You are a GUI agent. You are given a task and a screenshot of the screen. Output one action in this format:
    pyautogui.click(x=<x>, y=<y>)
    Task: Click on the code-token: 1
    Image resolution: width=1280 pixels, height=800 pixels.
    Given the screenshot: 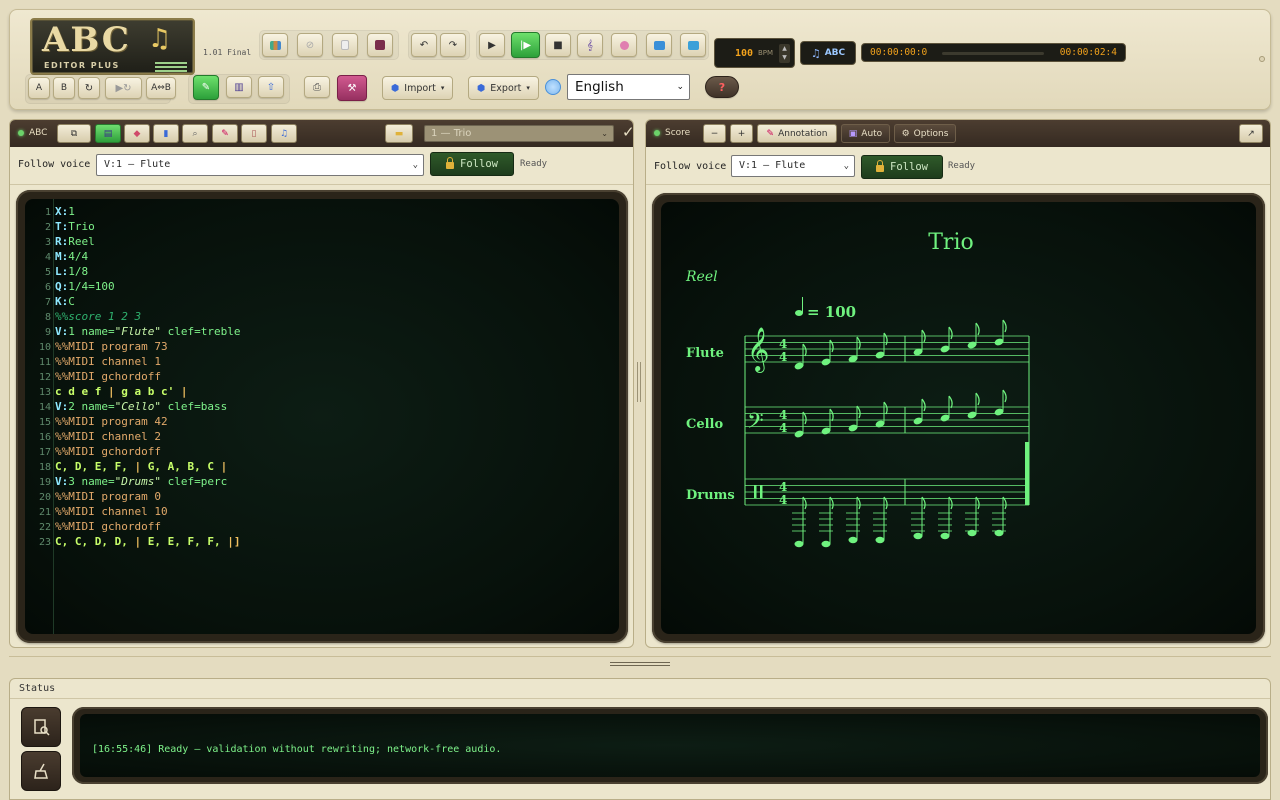 What is the action you would take?
    pyautogui.click(x=71, y=211)
    